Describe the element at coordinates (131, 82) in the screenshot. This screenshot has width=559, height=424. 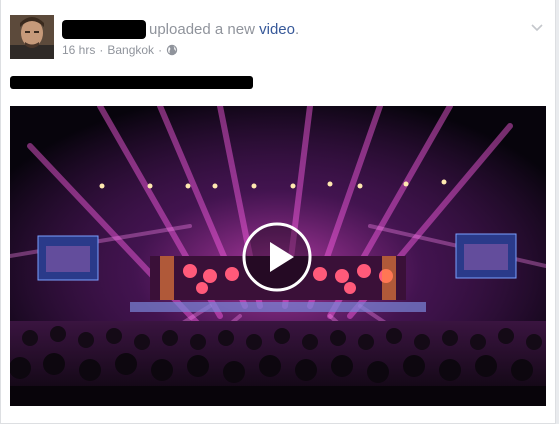
I see `caption-redacted` at that location.